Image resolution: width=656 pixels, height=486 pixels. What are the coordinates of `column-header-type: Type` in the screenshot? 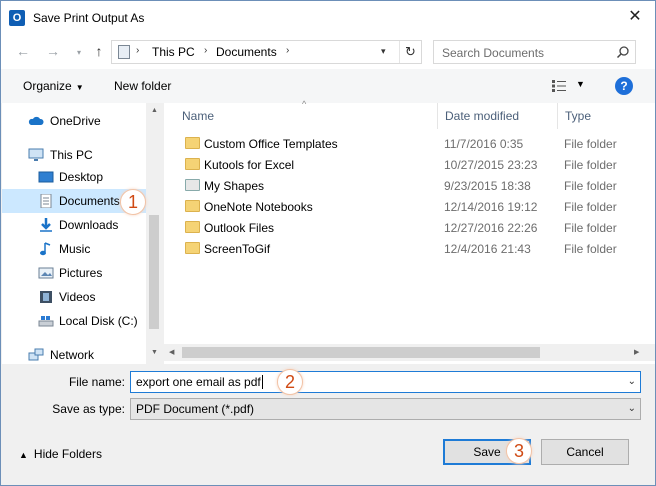 It's located at (606, 116).